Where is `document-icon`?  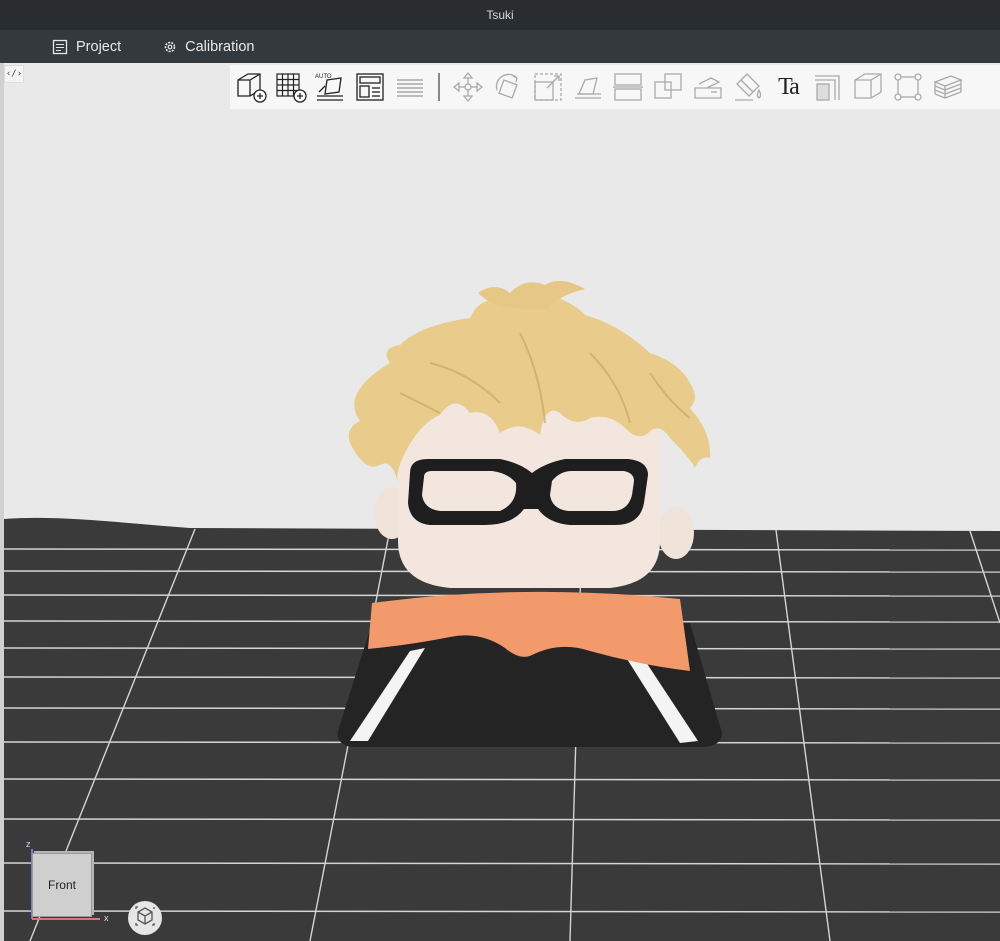
document-icon is located at coordinates (60, 47).